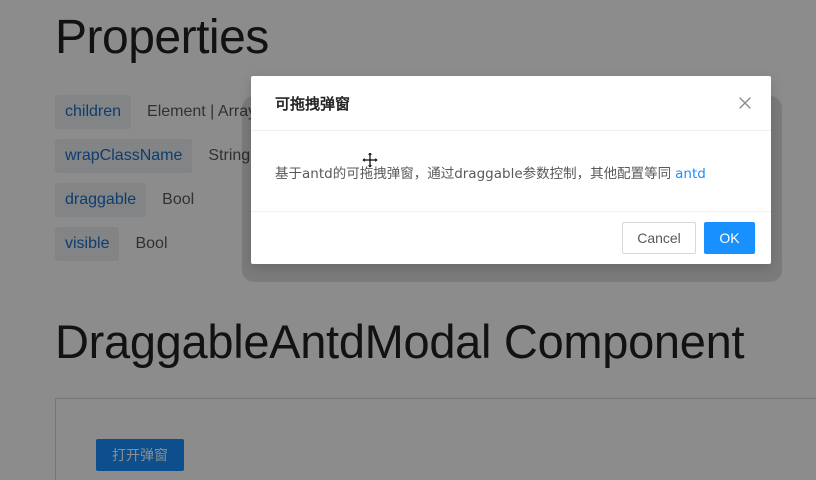  I want to click on modal-body: 基于antd的可拖拽弹窗，通过draggable参数控制，其他配置等同 antd, so click(511, 171).